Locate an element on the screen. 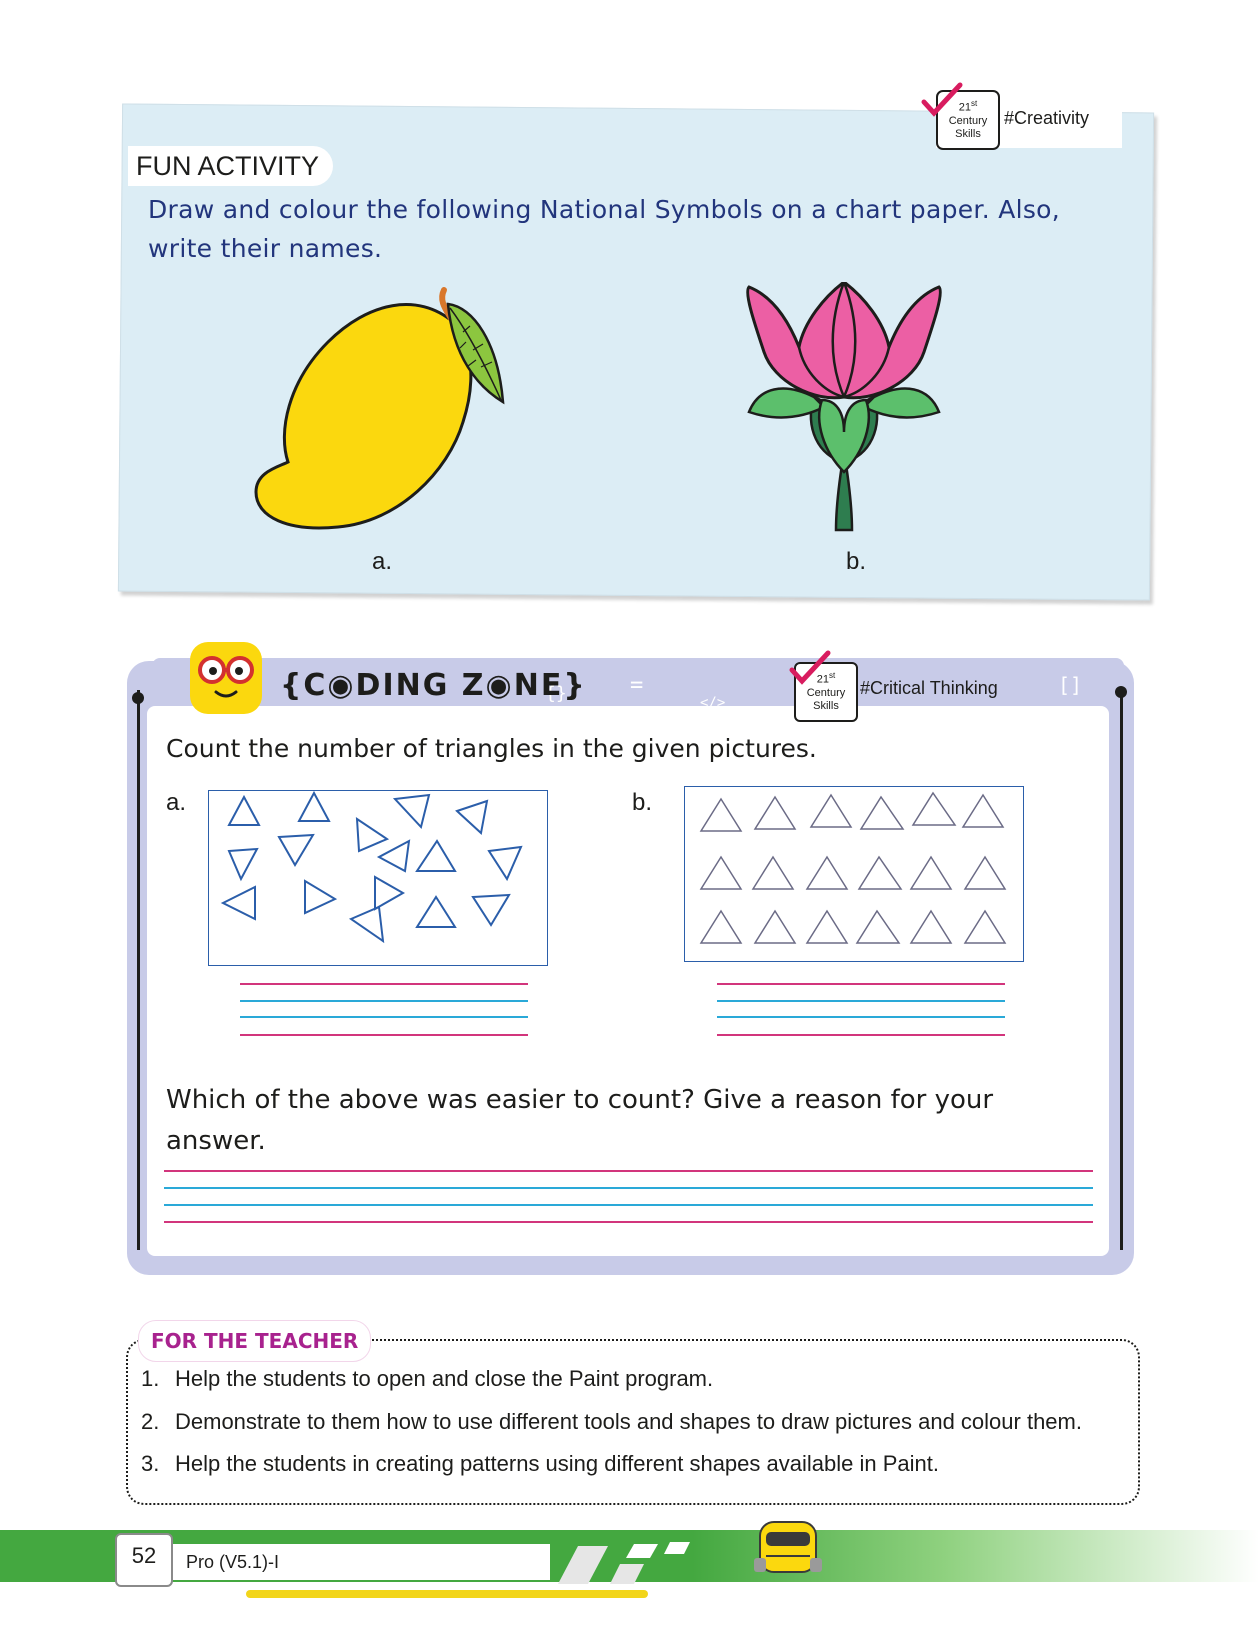 The width and height of the screenshot is (1259, 1646). badge-sup: st is located at coordinates (974, 103).